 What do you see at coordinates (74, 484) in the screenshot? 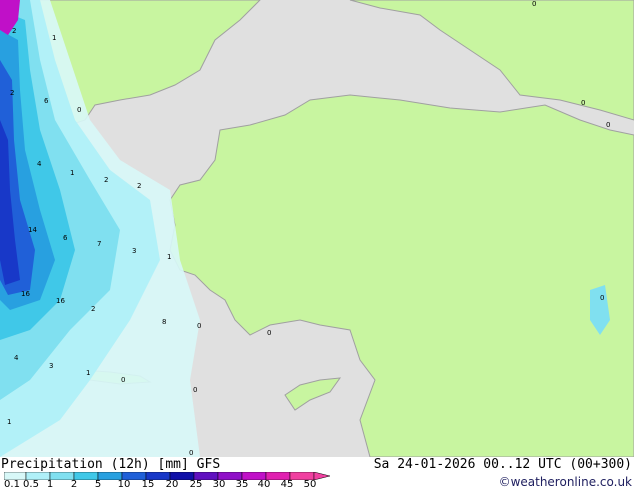
I see `scale-tick: 2` at bounding box center [74, 484].